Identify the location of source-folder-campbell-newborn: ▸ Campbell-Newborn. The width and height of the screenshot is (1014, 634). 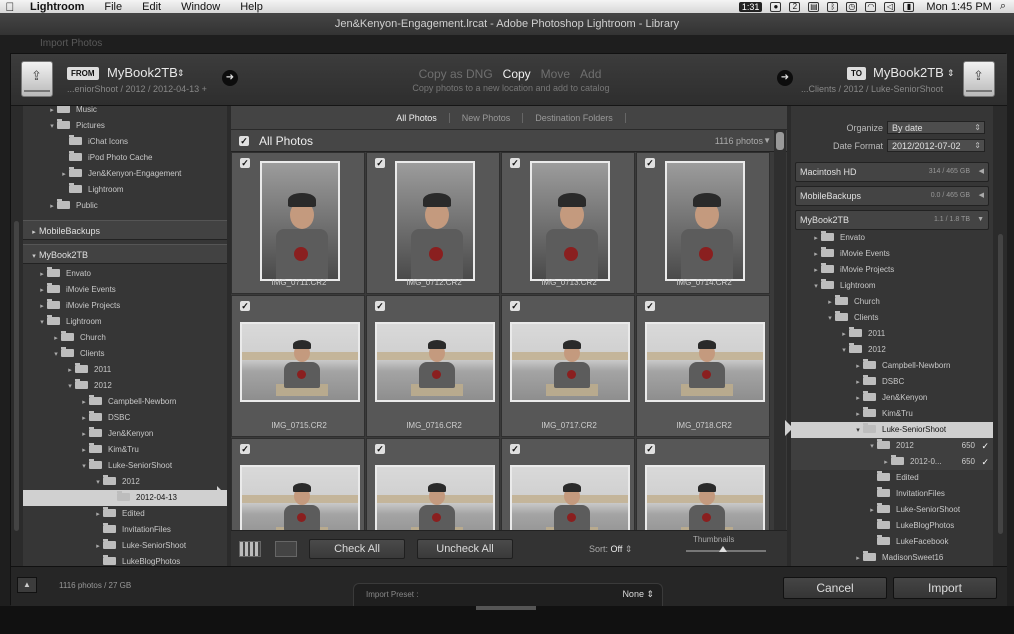
(125, 402).